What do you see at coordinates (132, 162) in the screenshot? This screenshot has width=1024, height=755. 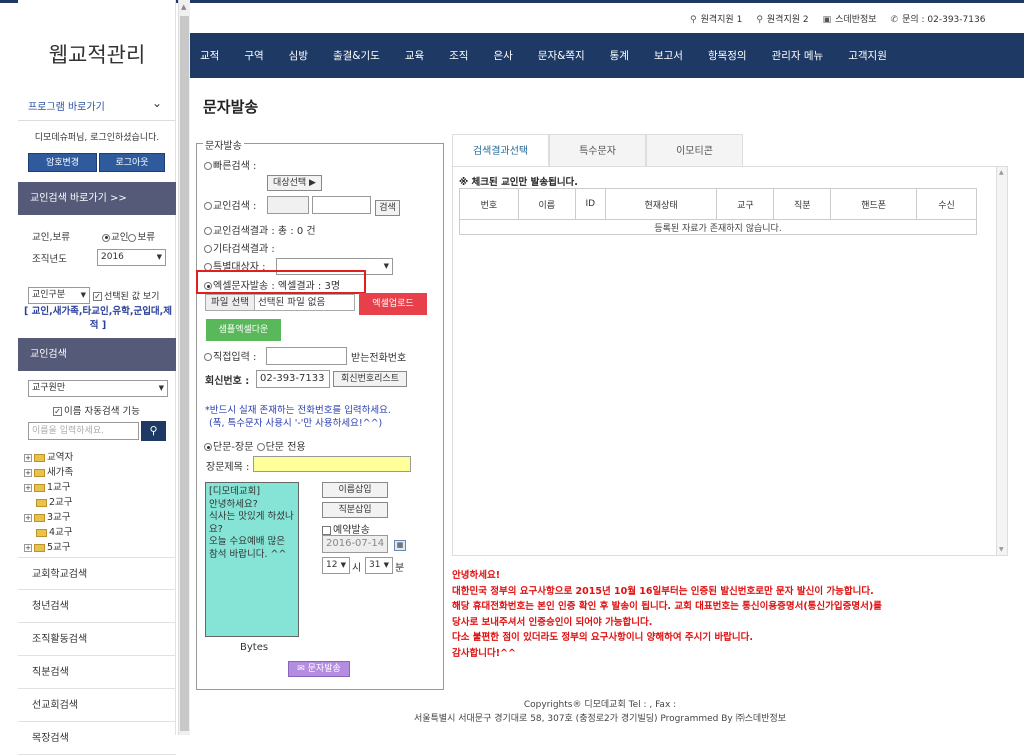 I see `logout-button: 로그아웃` at bounding box center [132, 162].